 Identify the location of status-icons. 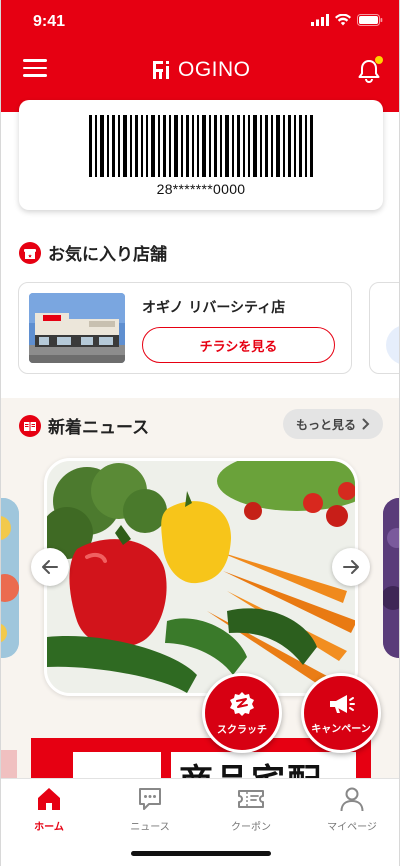
(347, 20).